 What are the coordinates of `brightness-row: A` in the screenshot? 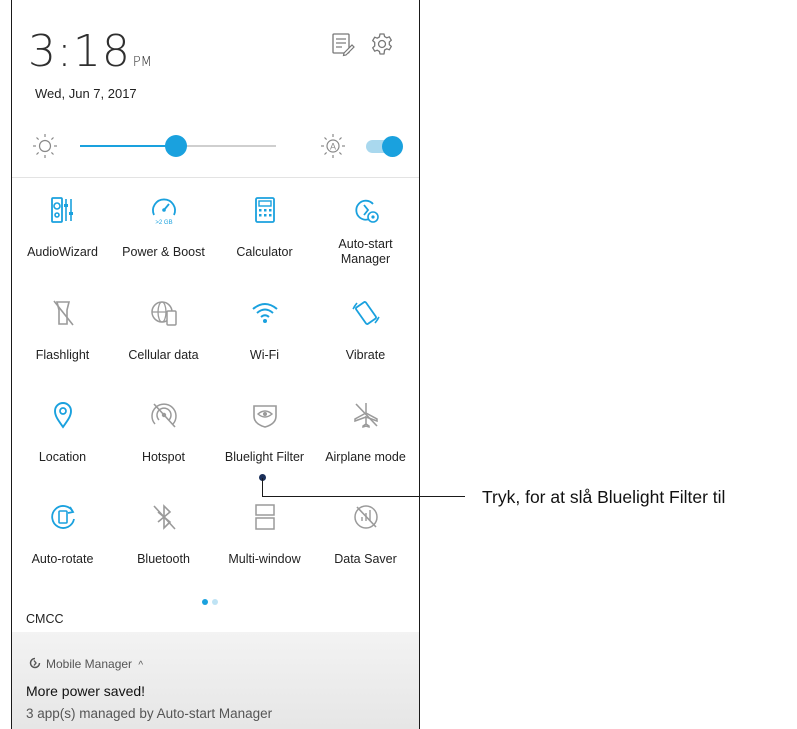 It's located at (215, 146).